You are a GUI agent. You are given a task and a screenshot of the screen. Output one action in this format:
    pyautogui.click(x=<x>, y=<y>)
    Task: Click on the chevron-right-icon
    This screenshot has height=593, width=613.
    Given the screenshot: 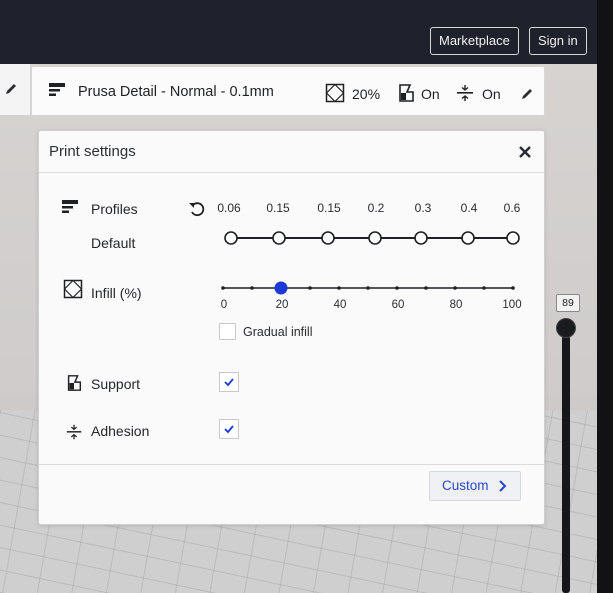 What is the action you would take?
    pyautogui.click(x=503, y=486)
    